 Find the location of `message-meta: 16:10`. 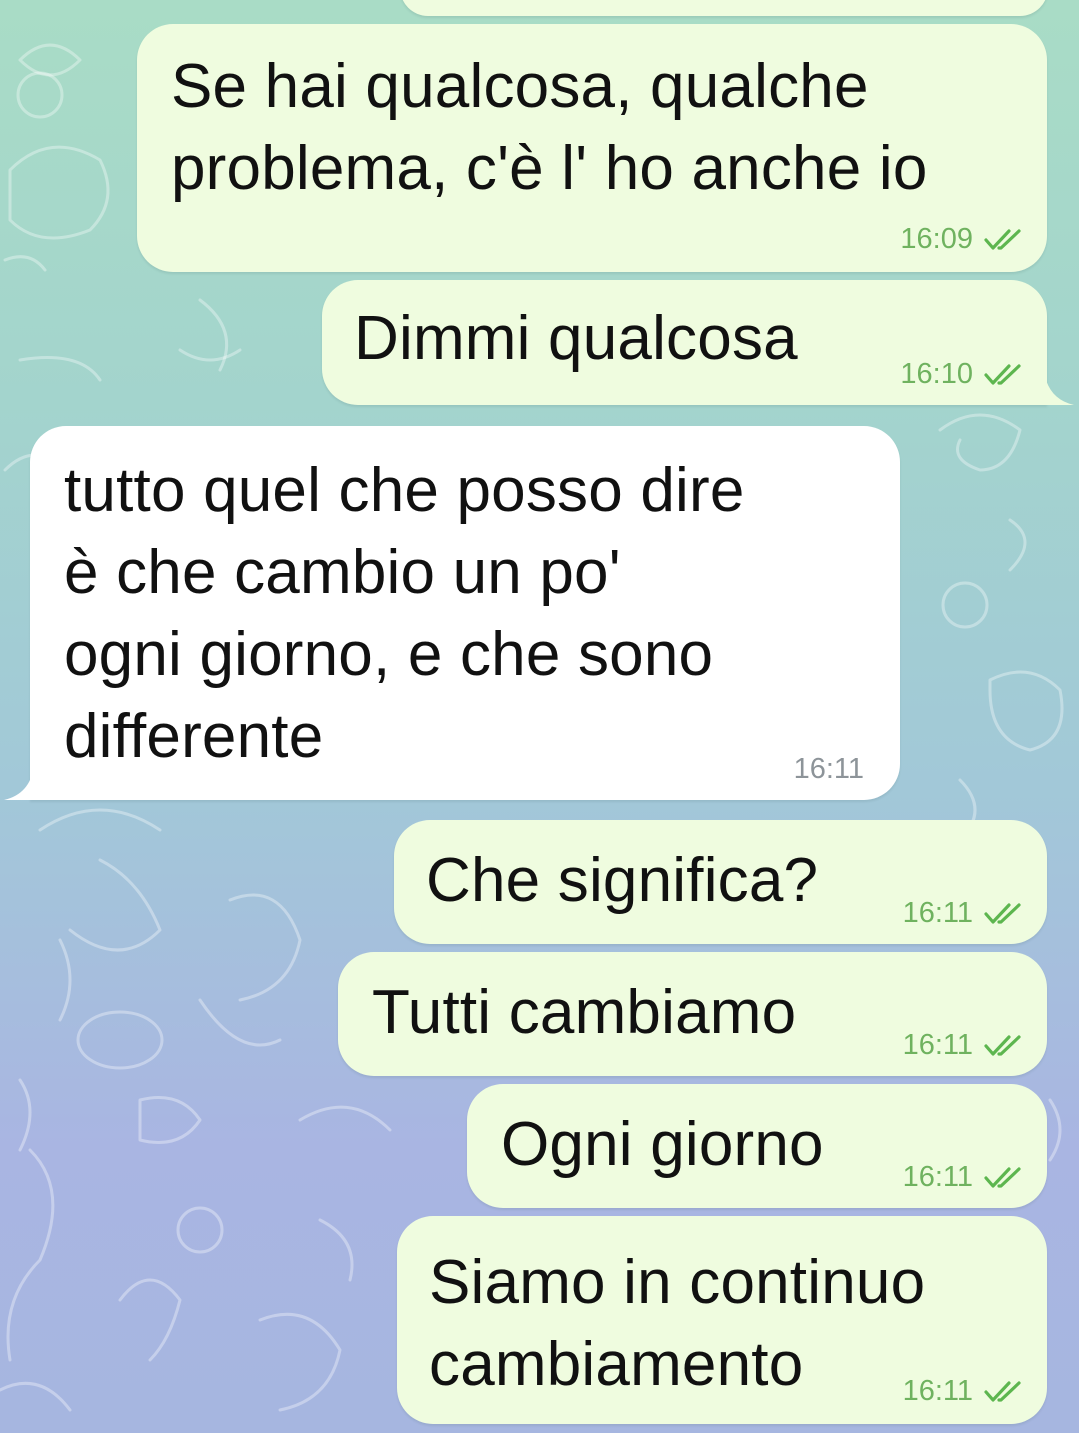

message-meta: 16:10 is located at coordinates (962, 374).